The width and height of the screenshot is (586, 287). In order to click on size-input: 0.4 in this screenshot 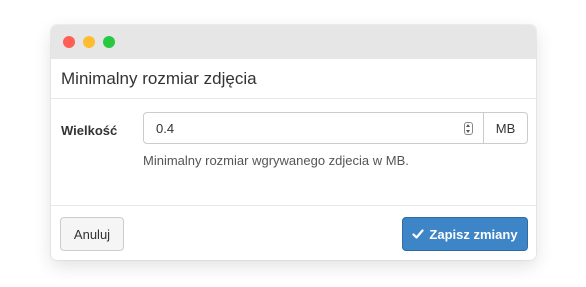, I will do `click(313, 128)`.